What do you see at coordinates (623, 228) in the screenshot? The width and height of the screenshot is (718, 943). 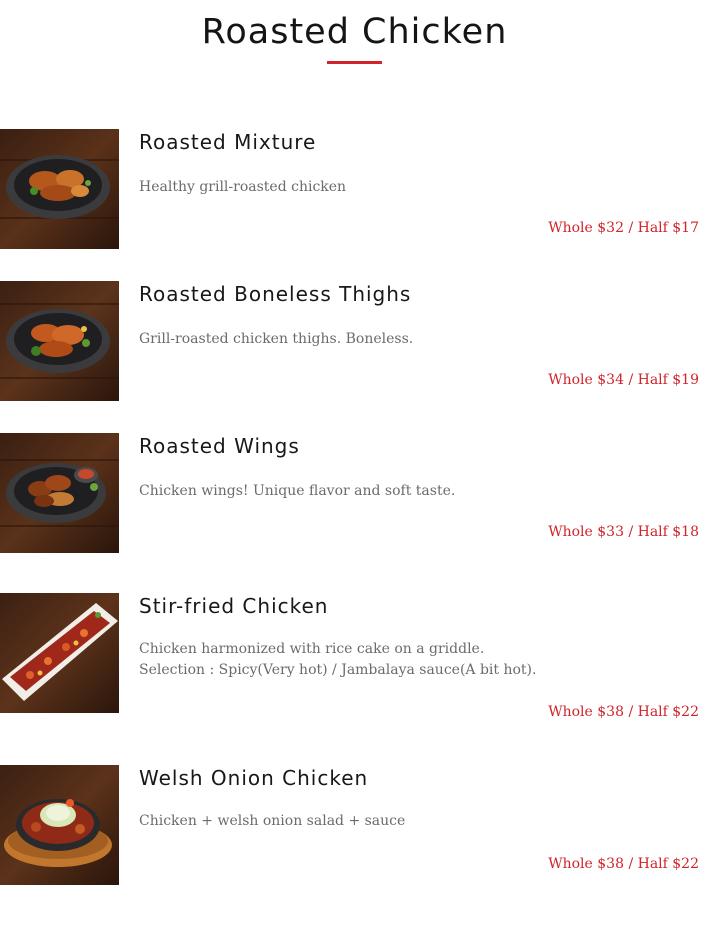 I see `item-price: Whole $32 / Half $17` at bounding box center [623, 228].